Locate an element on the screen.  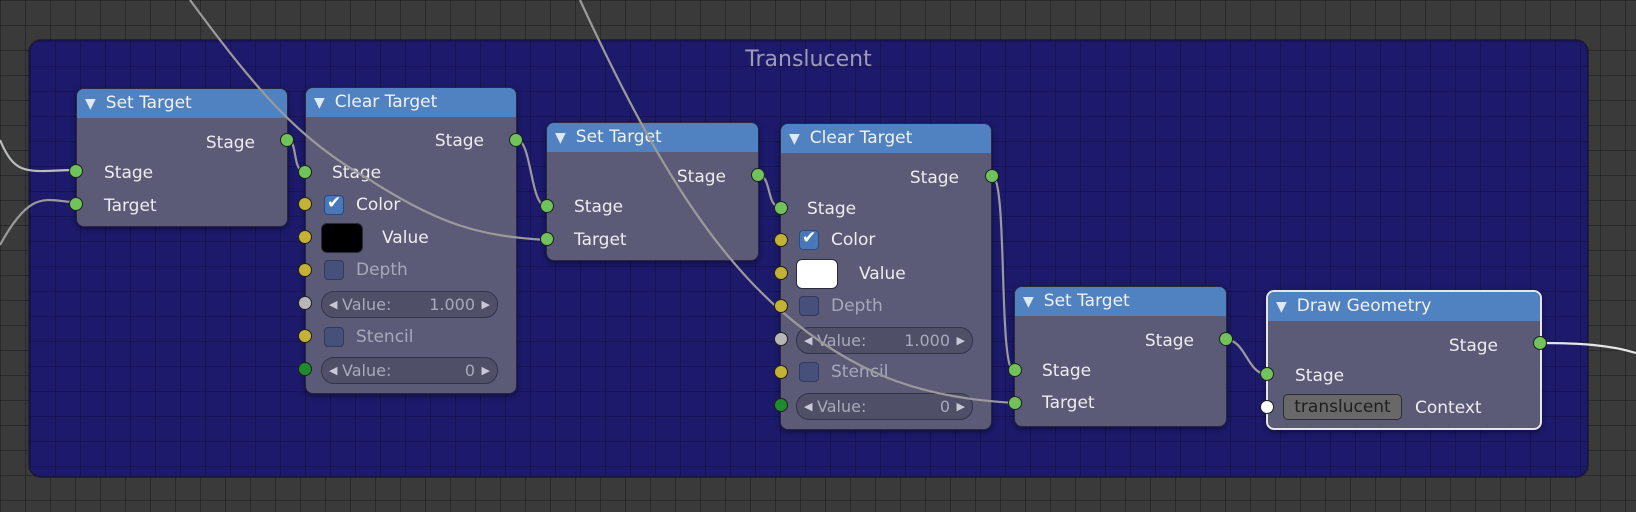
node-set-target-2: ▼ Set Target Stage Stage Target is located at coordinates (652, 191).